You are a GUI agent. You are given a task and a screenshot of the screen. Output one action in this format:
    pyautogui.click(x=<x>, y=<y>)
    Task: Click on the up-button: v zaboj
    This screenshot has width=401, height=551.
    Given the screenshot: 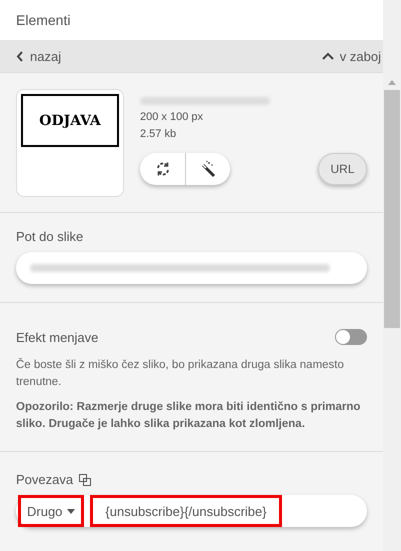 What is the action you would take?
    pyautogui.click(x=351, y=56)
    